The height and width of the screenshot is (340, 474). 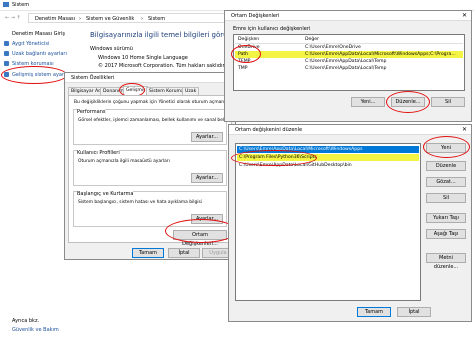 What do you see at coordinates (136, 90) in the screenshot?
I see `tab-advanced: Gelişmiş` at bounding box center [136, 90].